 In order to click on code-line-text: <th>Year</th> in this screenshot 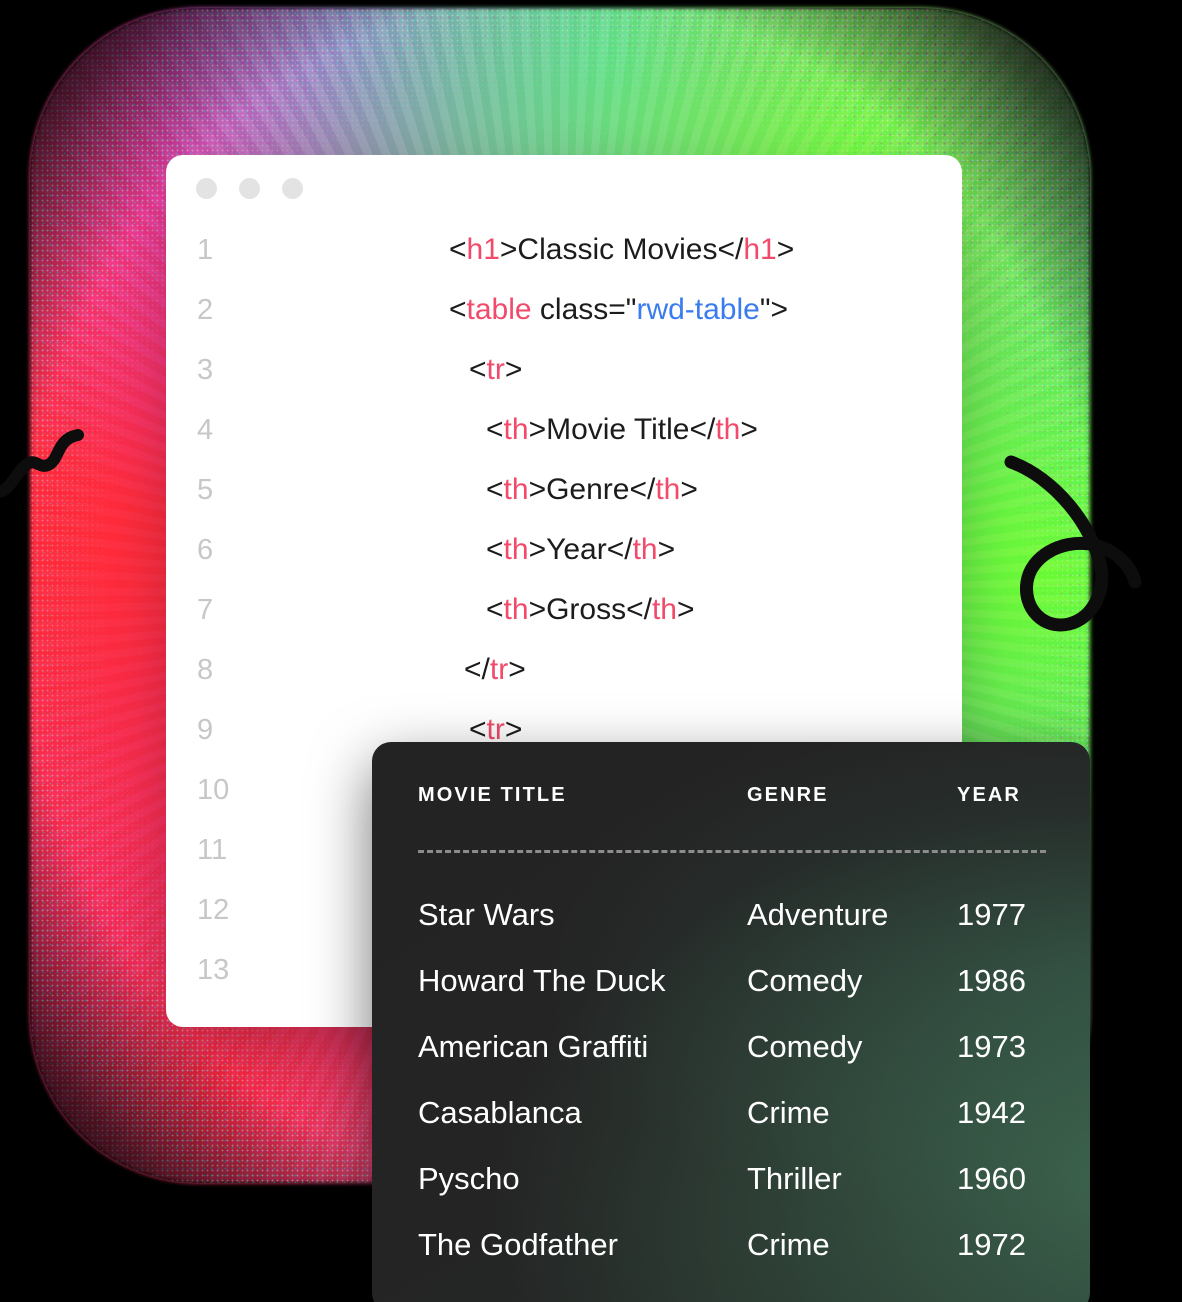, I will do `click(581, 549)`.